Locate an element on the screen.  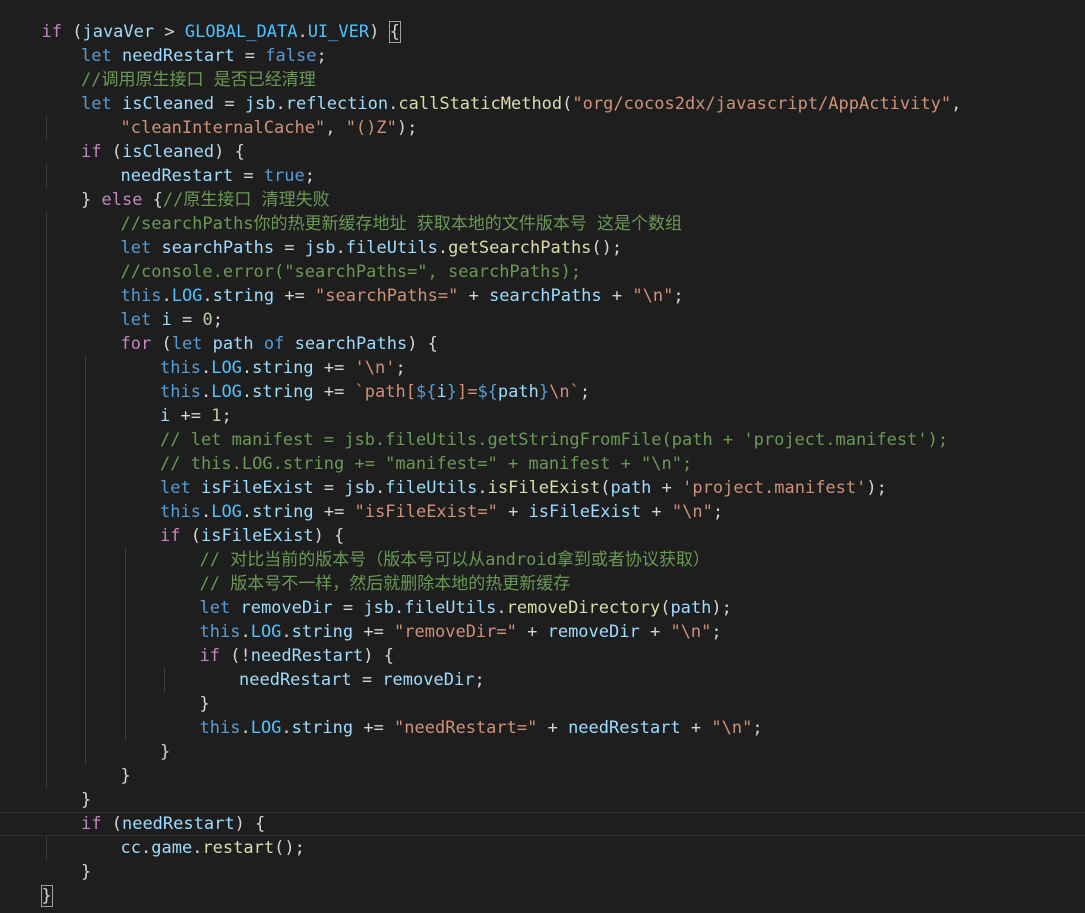
code-token: searchPaths is located at coordinates (351, 344).